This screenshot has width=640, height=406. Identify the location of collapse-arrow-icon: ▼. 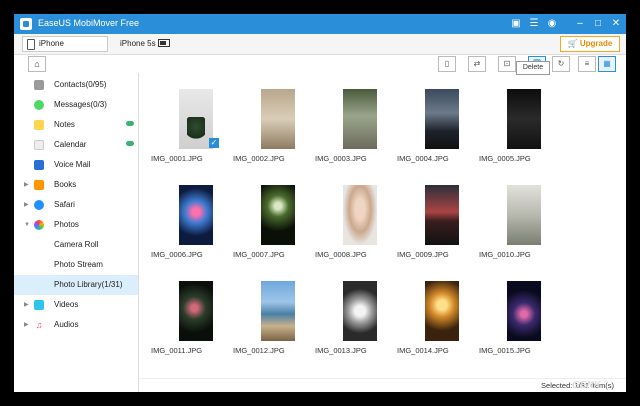
(27, 225).